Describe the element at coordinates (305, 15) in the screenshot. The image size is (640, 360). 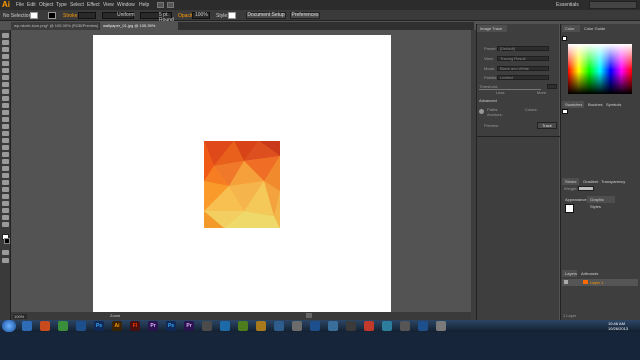
I see `preferences-button: Preferences` at that location.